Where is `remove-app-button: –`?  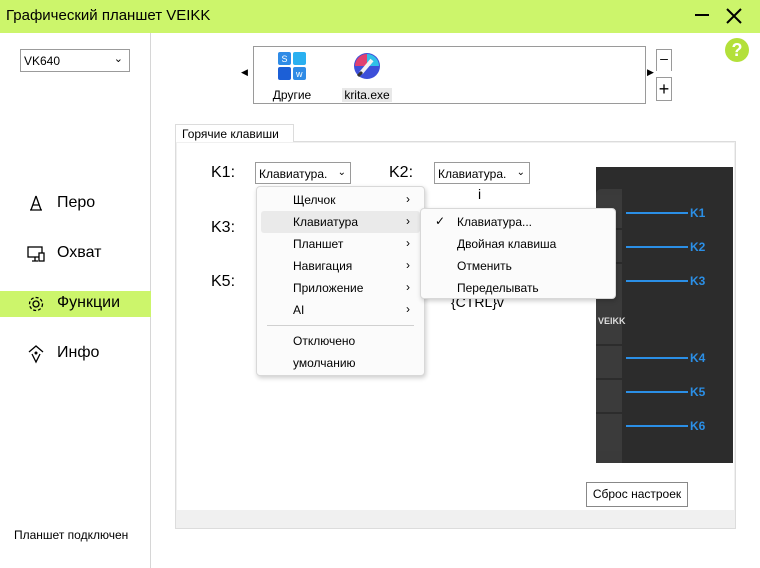 remove-app-button: – is located at coordinates (664, 60).